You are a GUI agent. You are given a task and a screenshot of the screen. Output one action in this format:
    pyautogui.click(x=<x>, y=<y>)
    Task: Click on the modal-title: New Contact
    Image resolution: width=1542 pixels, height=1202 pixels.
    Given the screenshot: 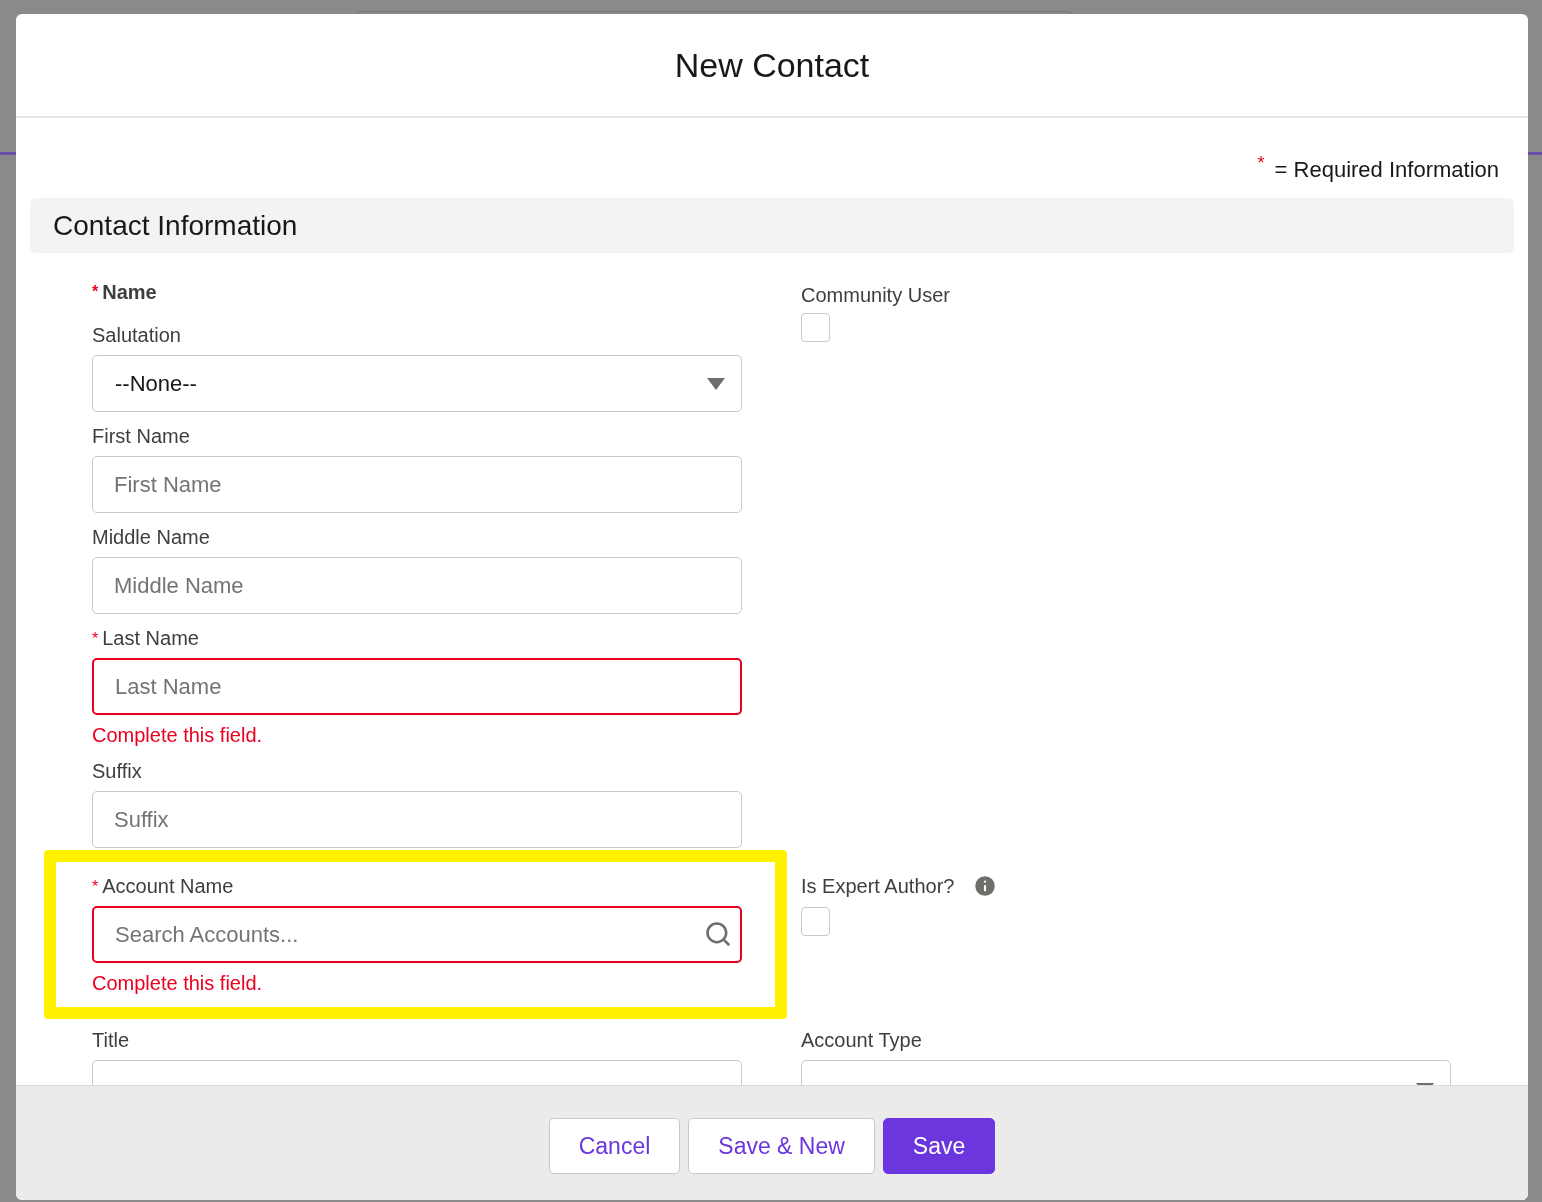 What is the action you would take?
    pyautogui.click(x=772, y=65)
    